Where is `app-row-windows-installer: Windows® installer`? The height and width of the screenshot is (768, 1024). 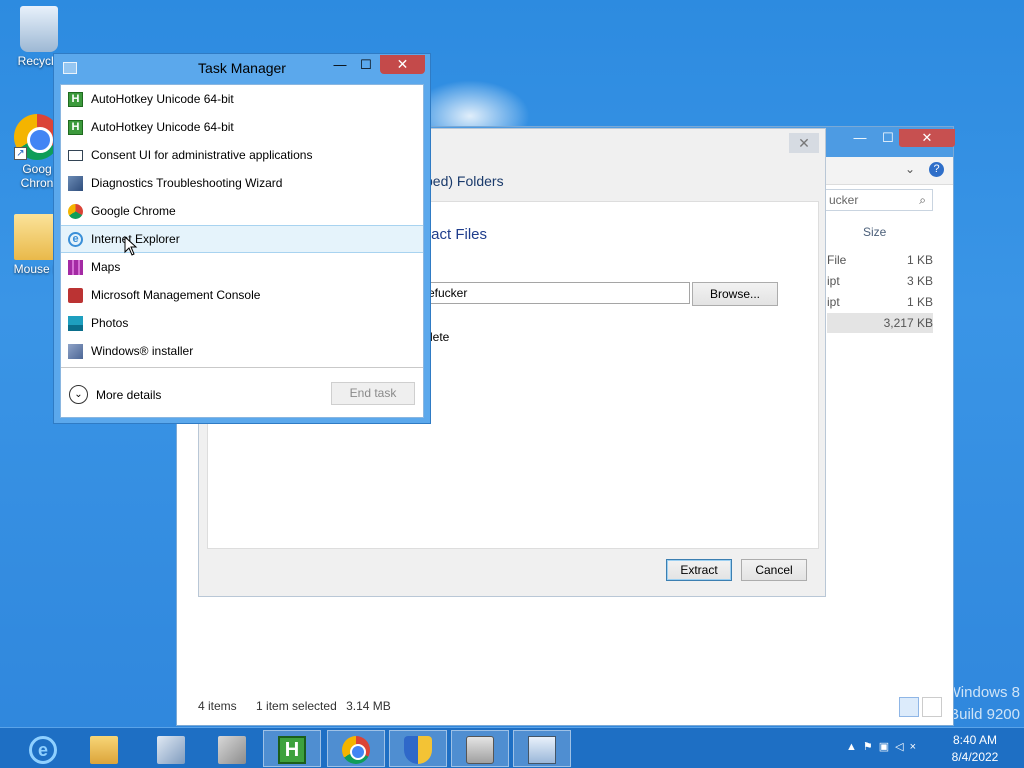 app-row-windows-installer: Windows® installer is located at coordinates (242, 351).